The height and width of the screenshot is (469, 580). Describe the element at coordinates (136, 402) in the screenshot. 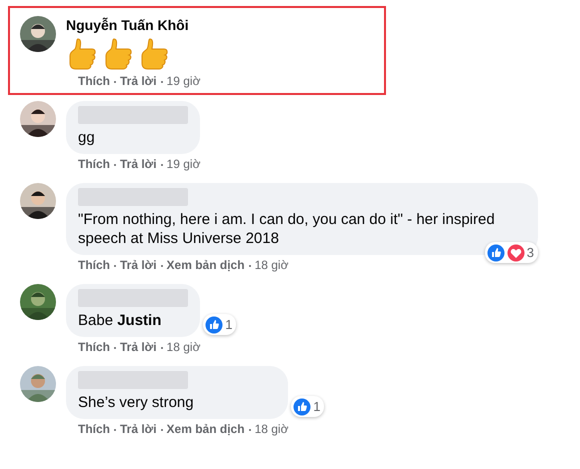

I see `comment-text: She’s very strong` at that location.